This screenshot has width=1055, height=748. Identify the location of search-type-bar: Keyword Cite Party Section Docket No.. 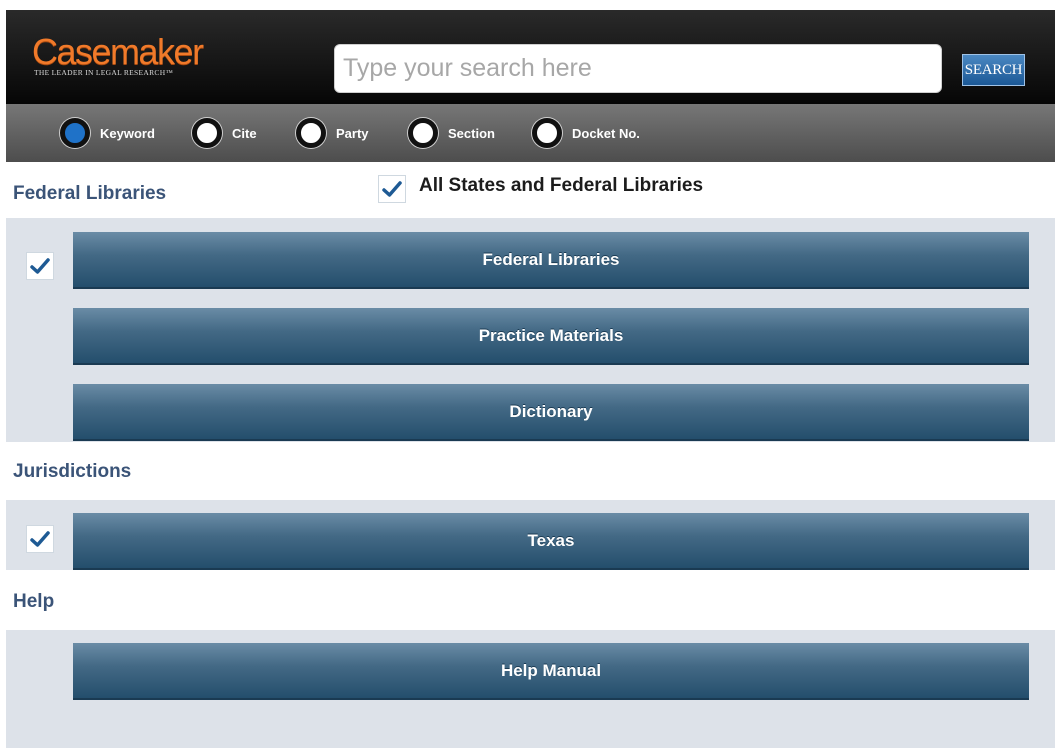
(530, 133).